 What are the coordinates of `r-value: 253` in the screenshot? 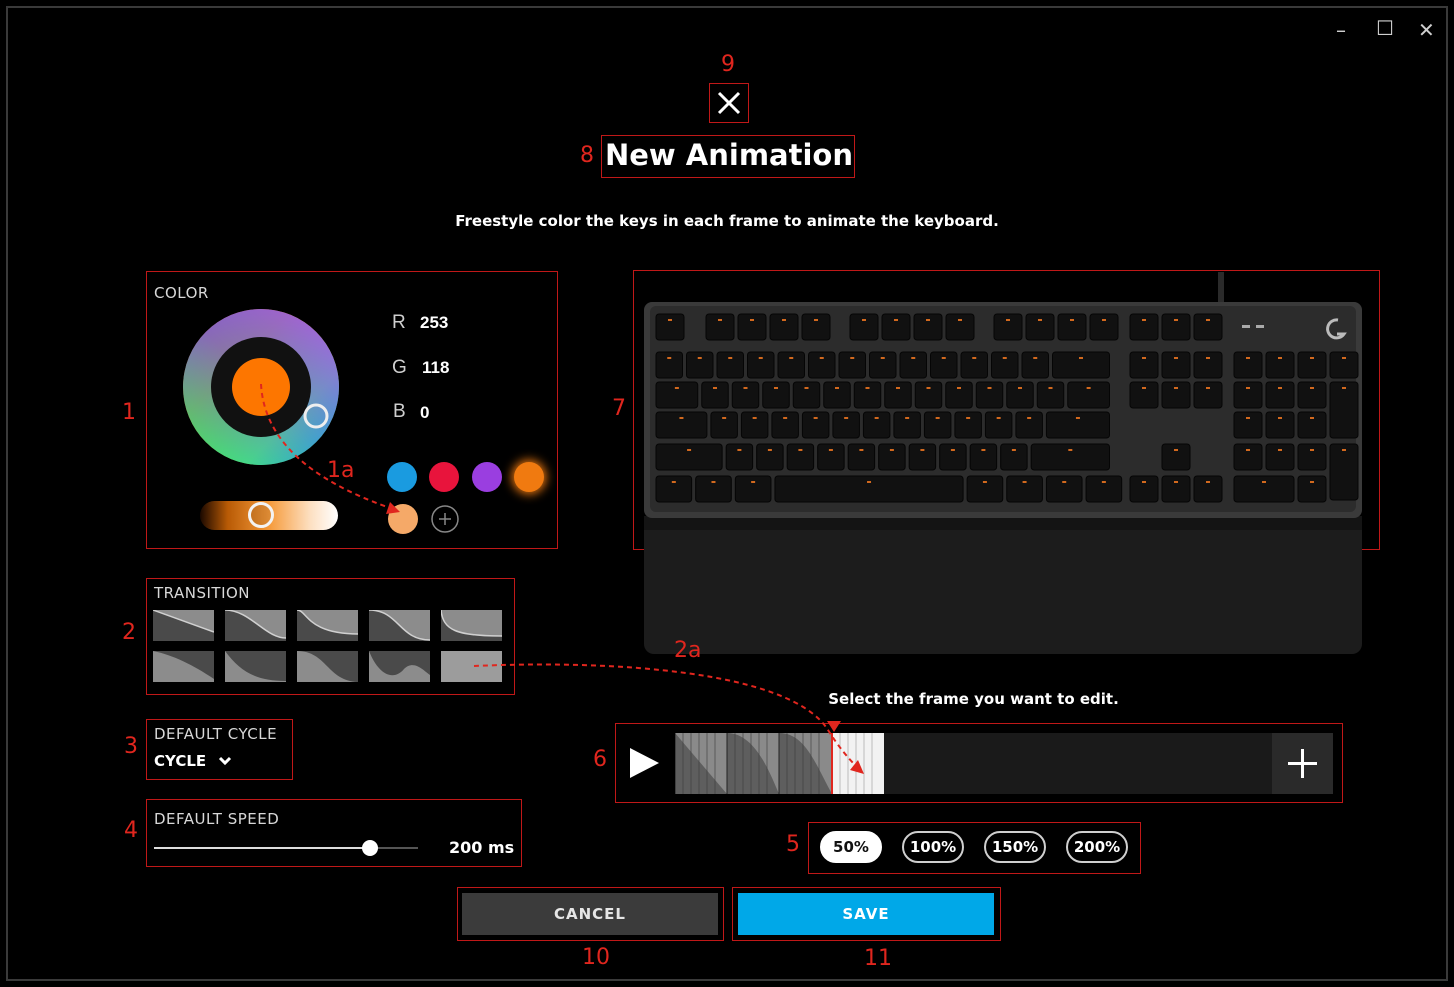 It's located at (434, 323).